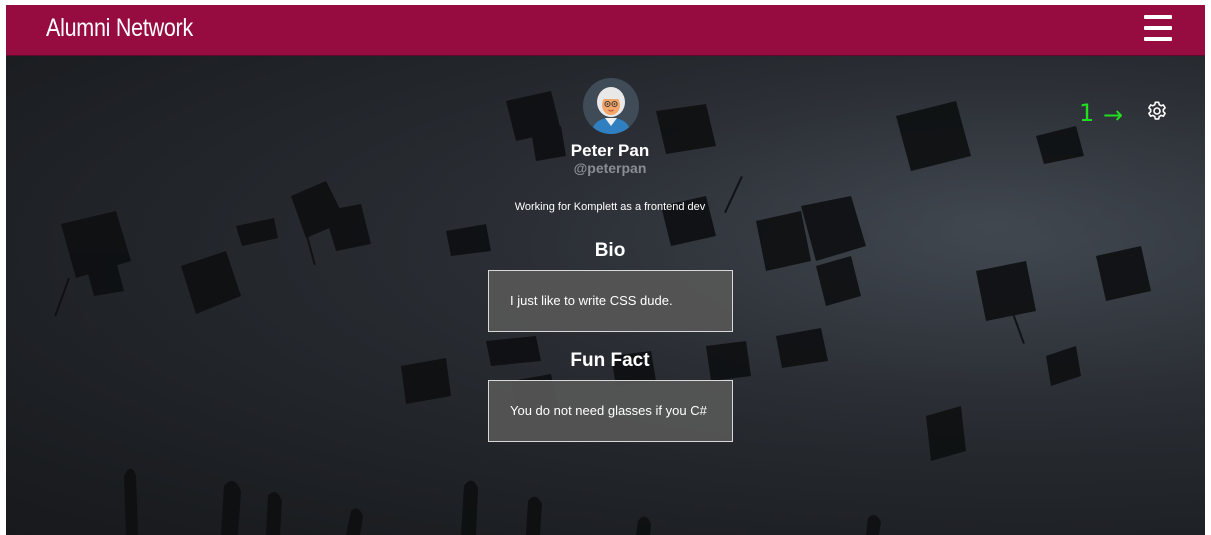  I want to click on bio-box: I just like to write CSS dude., so click(610, 301).